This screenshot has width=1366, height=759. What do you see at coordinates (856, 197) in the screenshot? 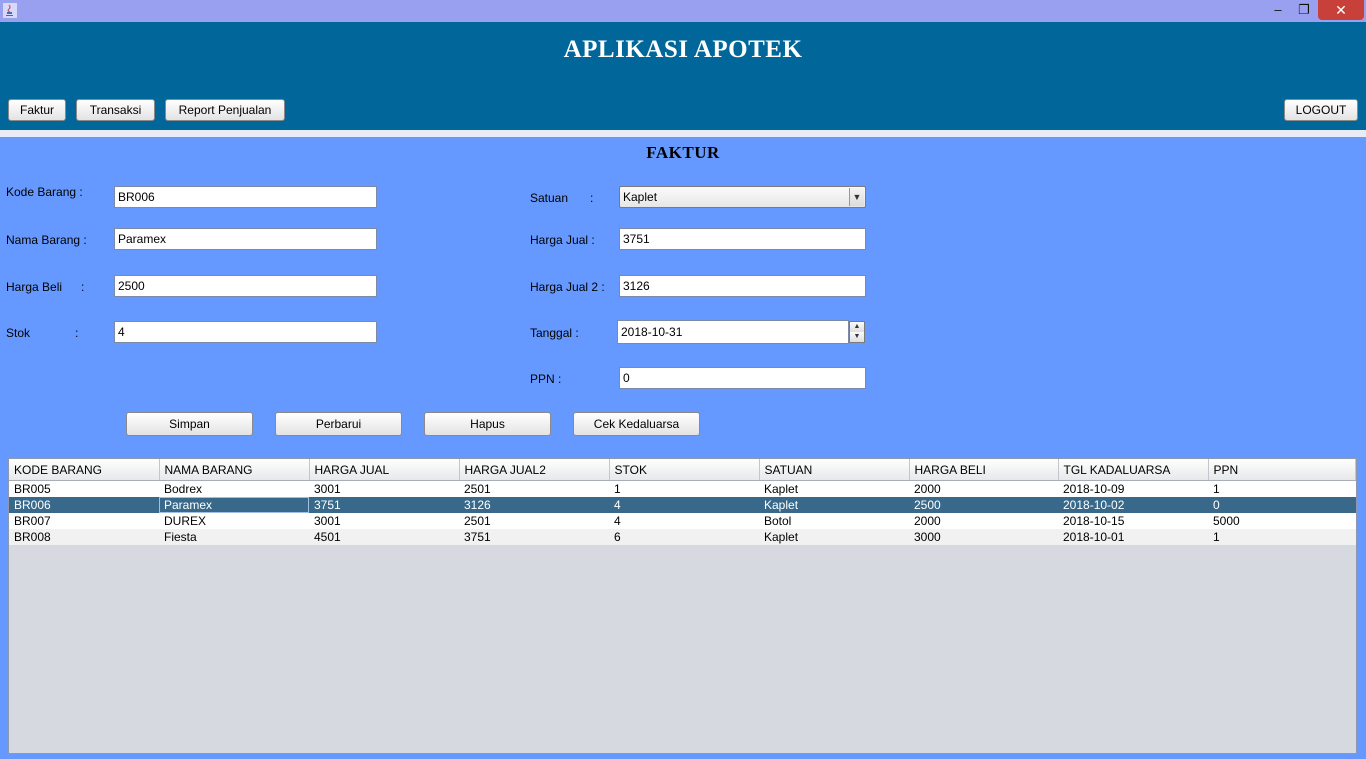
I see `chevron-down-icon: ▼` at bounding box center [856, 197].